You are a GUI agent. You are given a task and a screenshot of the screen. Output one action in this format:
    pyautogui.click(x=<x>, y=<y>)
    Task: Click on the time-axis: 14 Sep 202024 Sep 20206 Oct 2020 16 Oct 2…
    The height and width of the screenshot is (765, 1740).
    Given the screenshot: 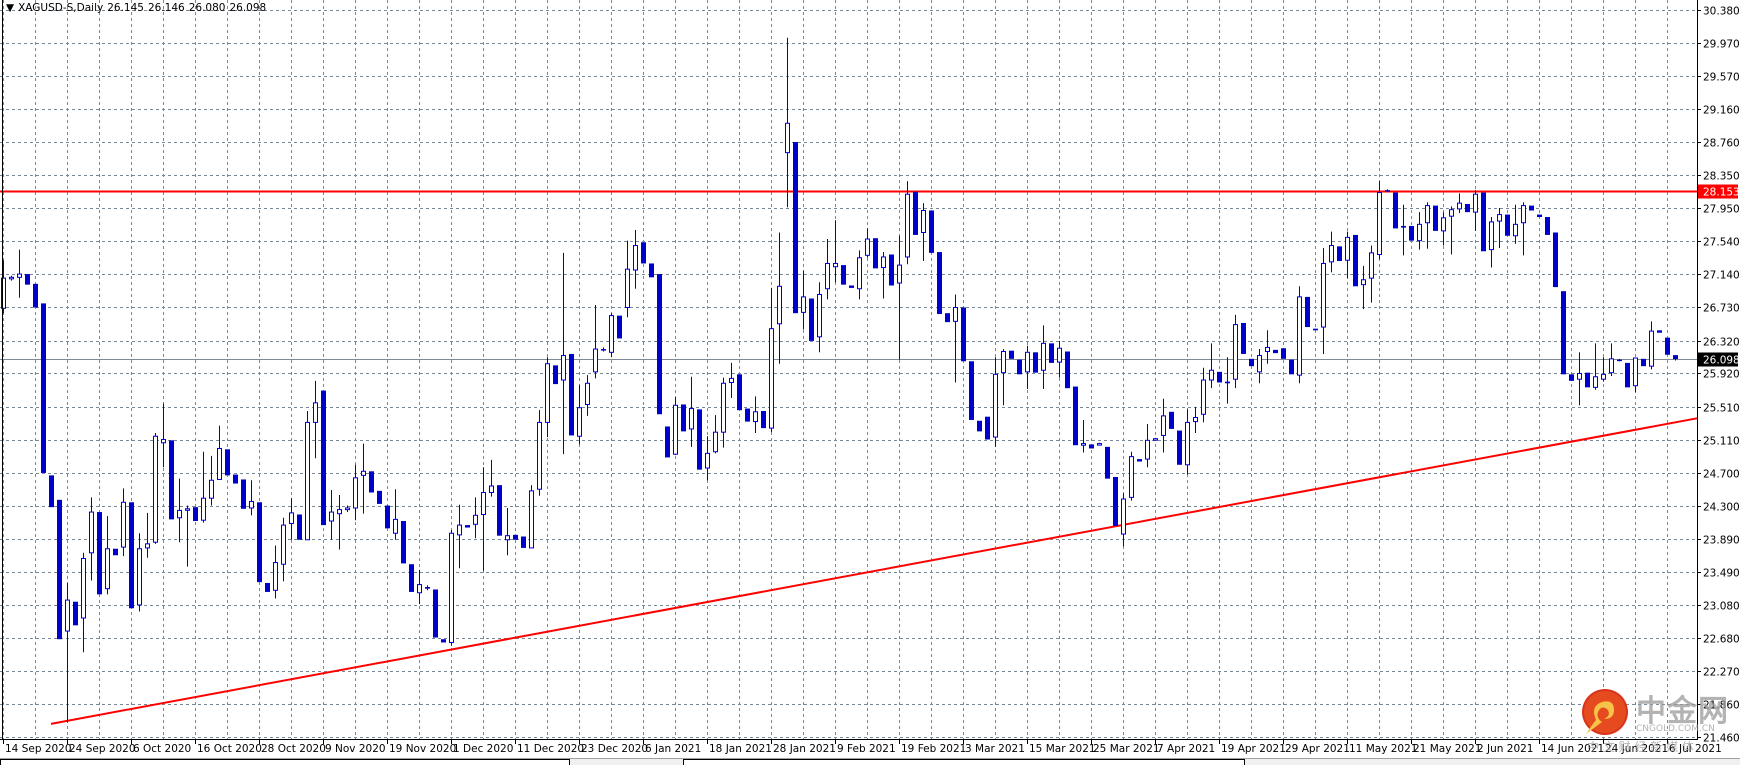 What is the action you would take?
    pyautogui.click(x=862, y=747)
    